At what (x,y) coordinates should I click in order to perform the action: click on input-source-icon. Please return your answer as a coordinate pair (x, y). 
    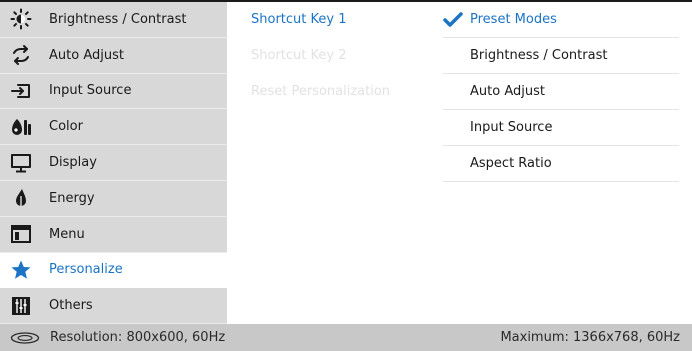
    Looking at the image, I should click on (21, 91).